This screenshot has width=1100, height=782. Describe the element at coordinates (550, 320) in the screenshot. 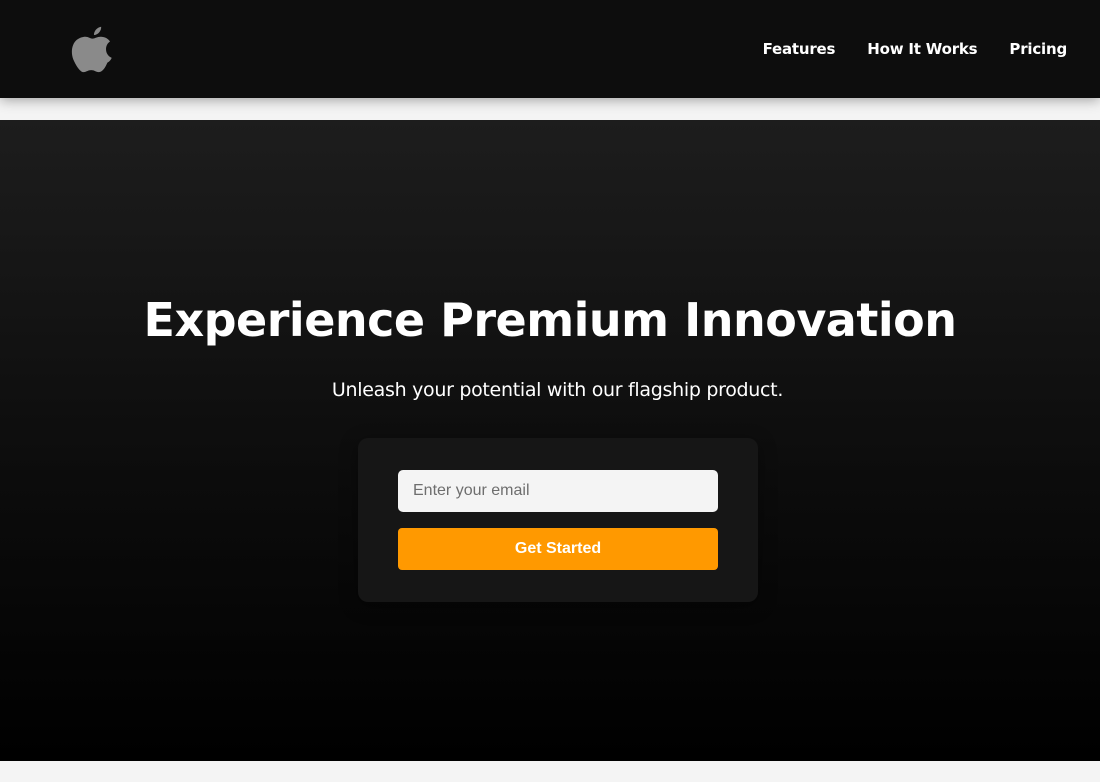

I see `hero-title: Experience Premium Innovation` at that location.